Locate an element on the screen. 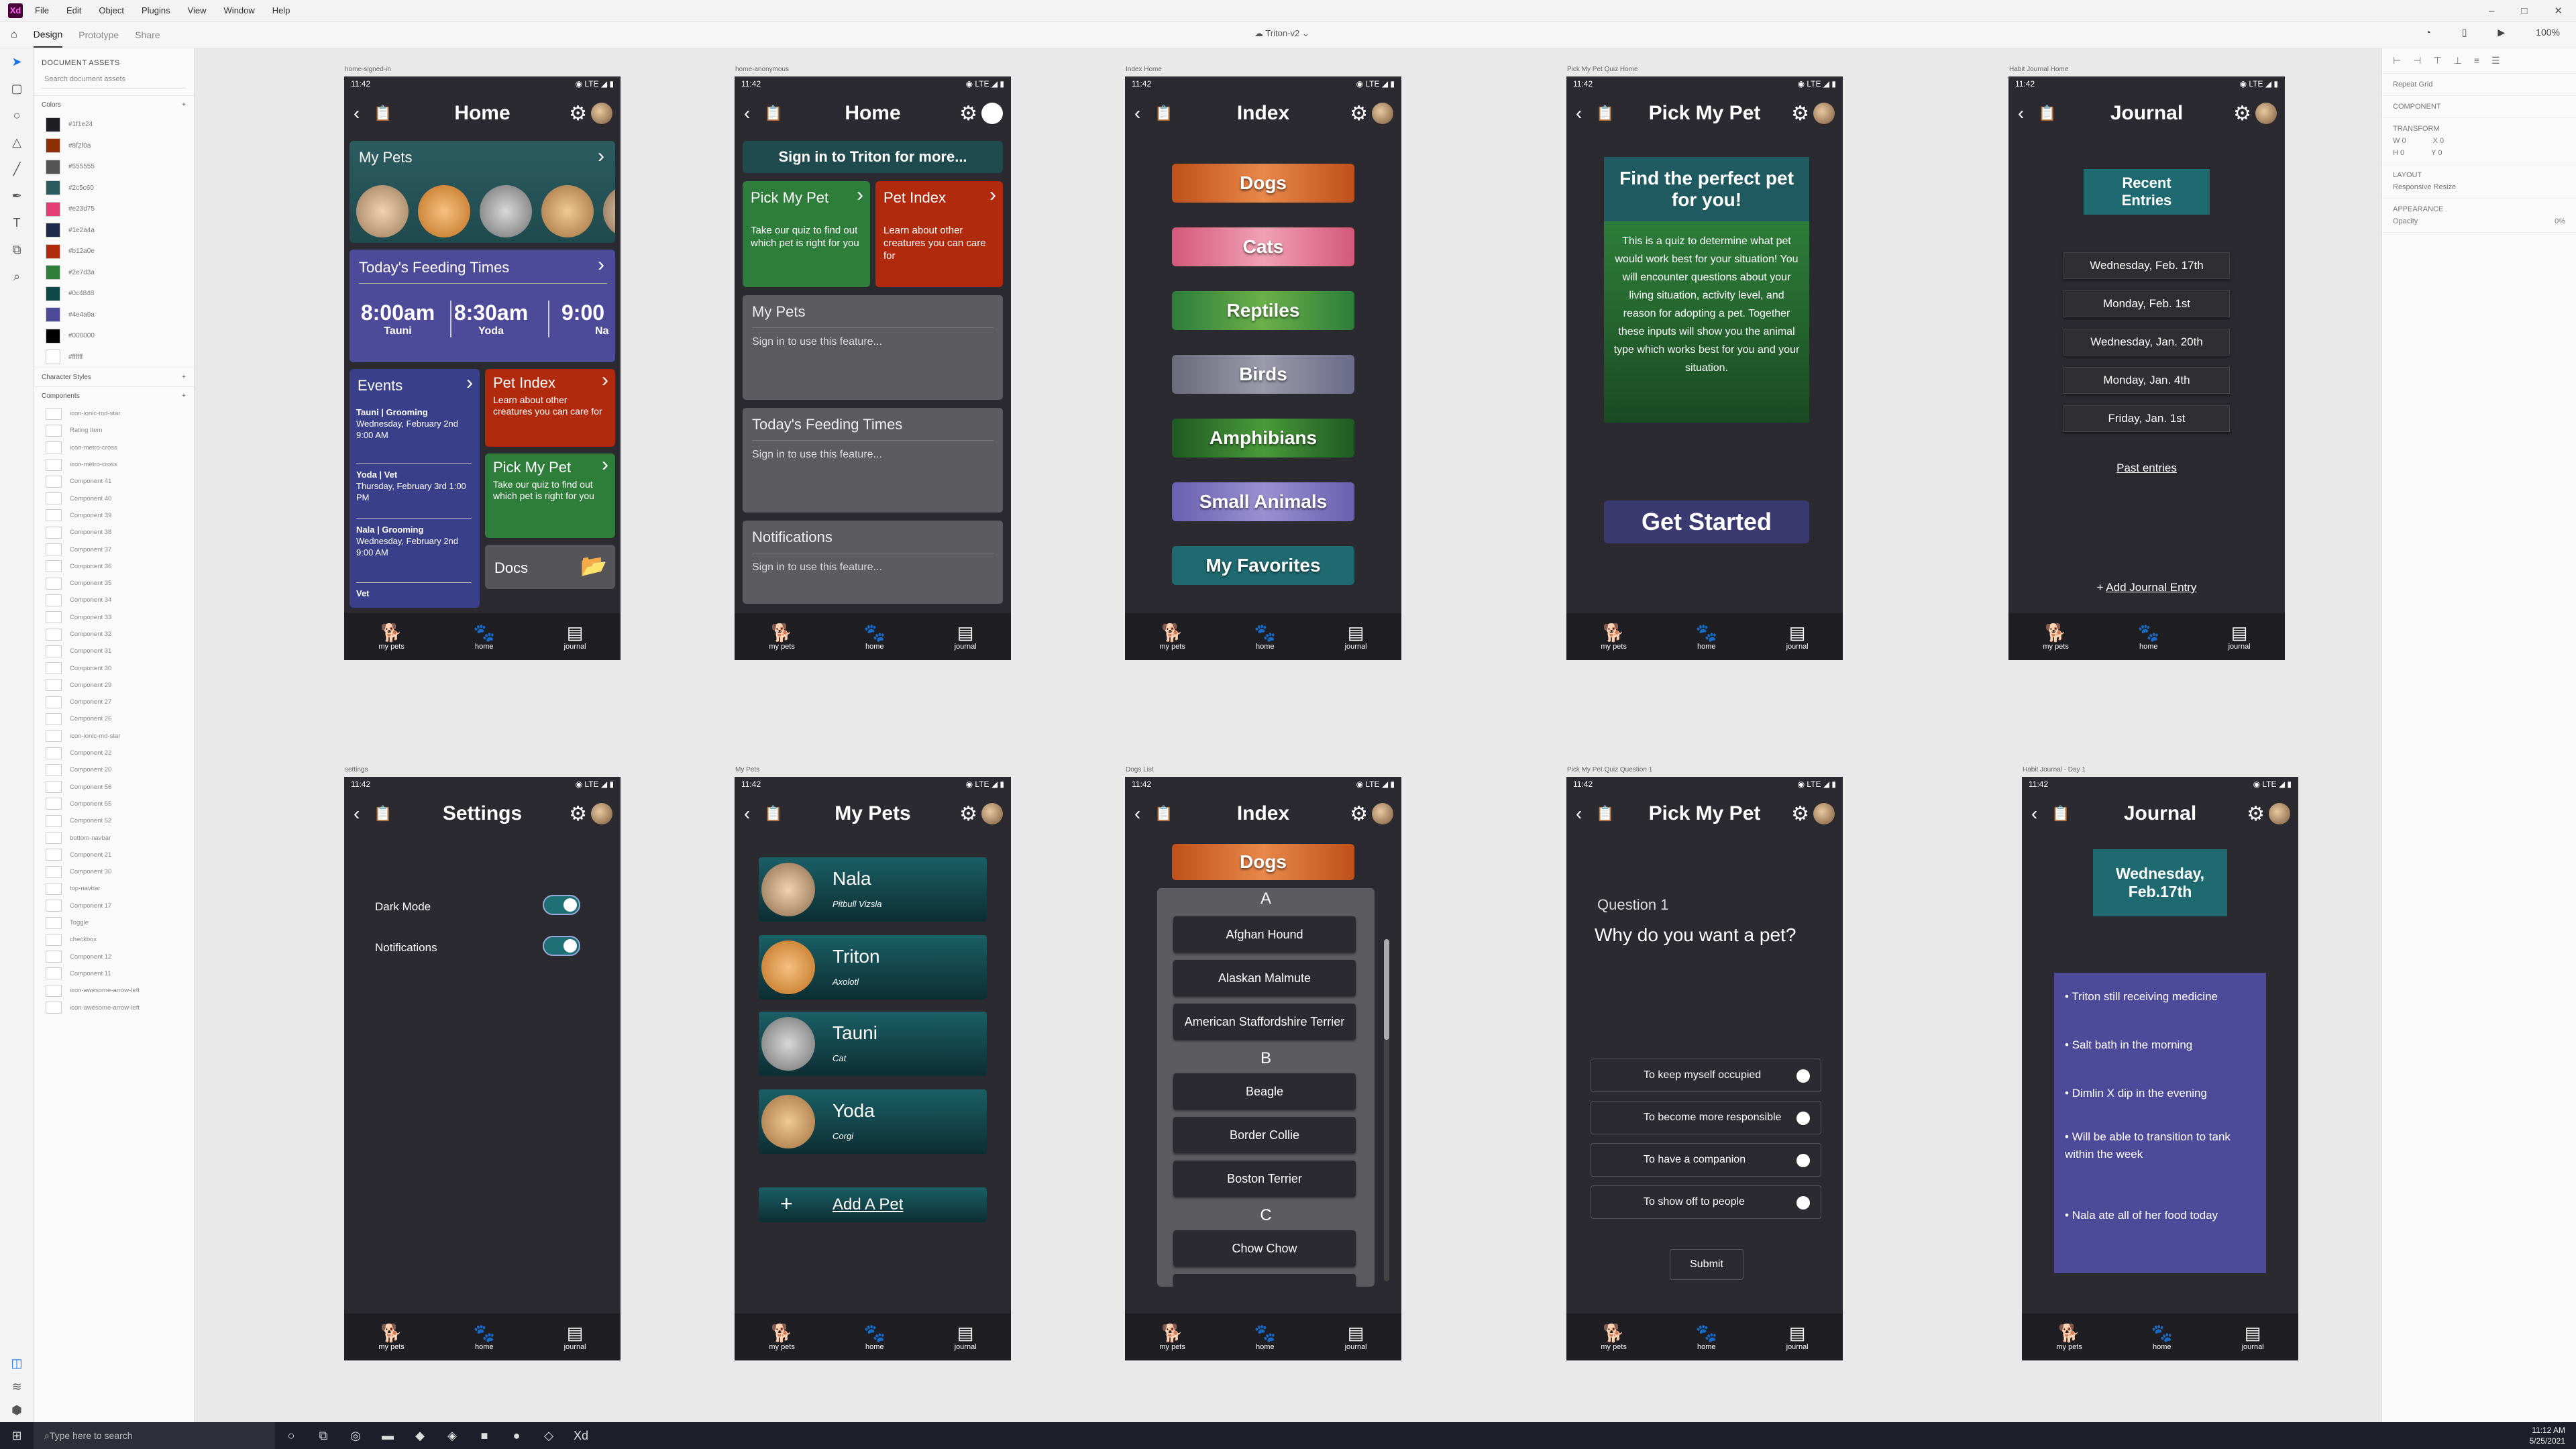  submit-button: Submit is located at coordinates (1706, 1264).